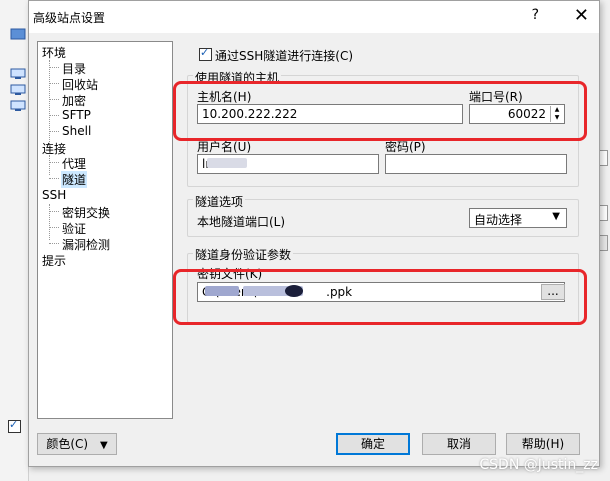 The height and width of the screenshot is (481, 610). I want to click on tree-item-tips: 提示, so click(54, 260).